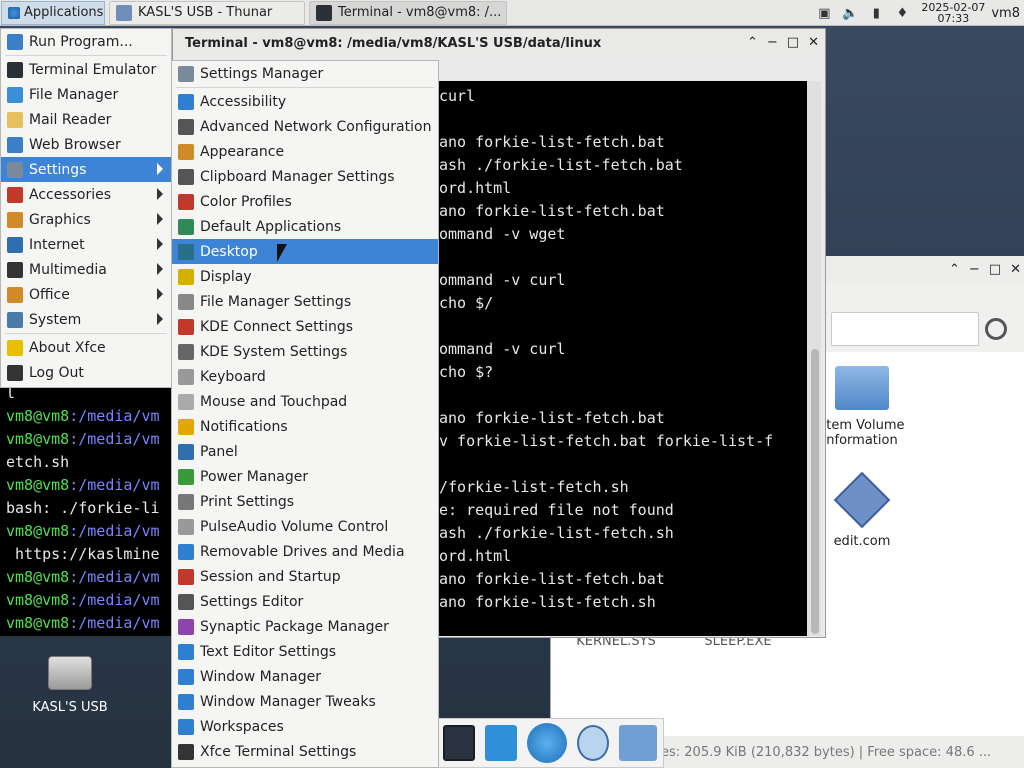 The image size is (1024, 768). What do you see at coordinates (813, 42) in the screenshot?
I see `close-icon: ✕` at bounding box center [813, 42].